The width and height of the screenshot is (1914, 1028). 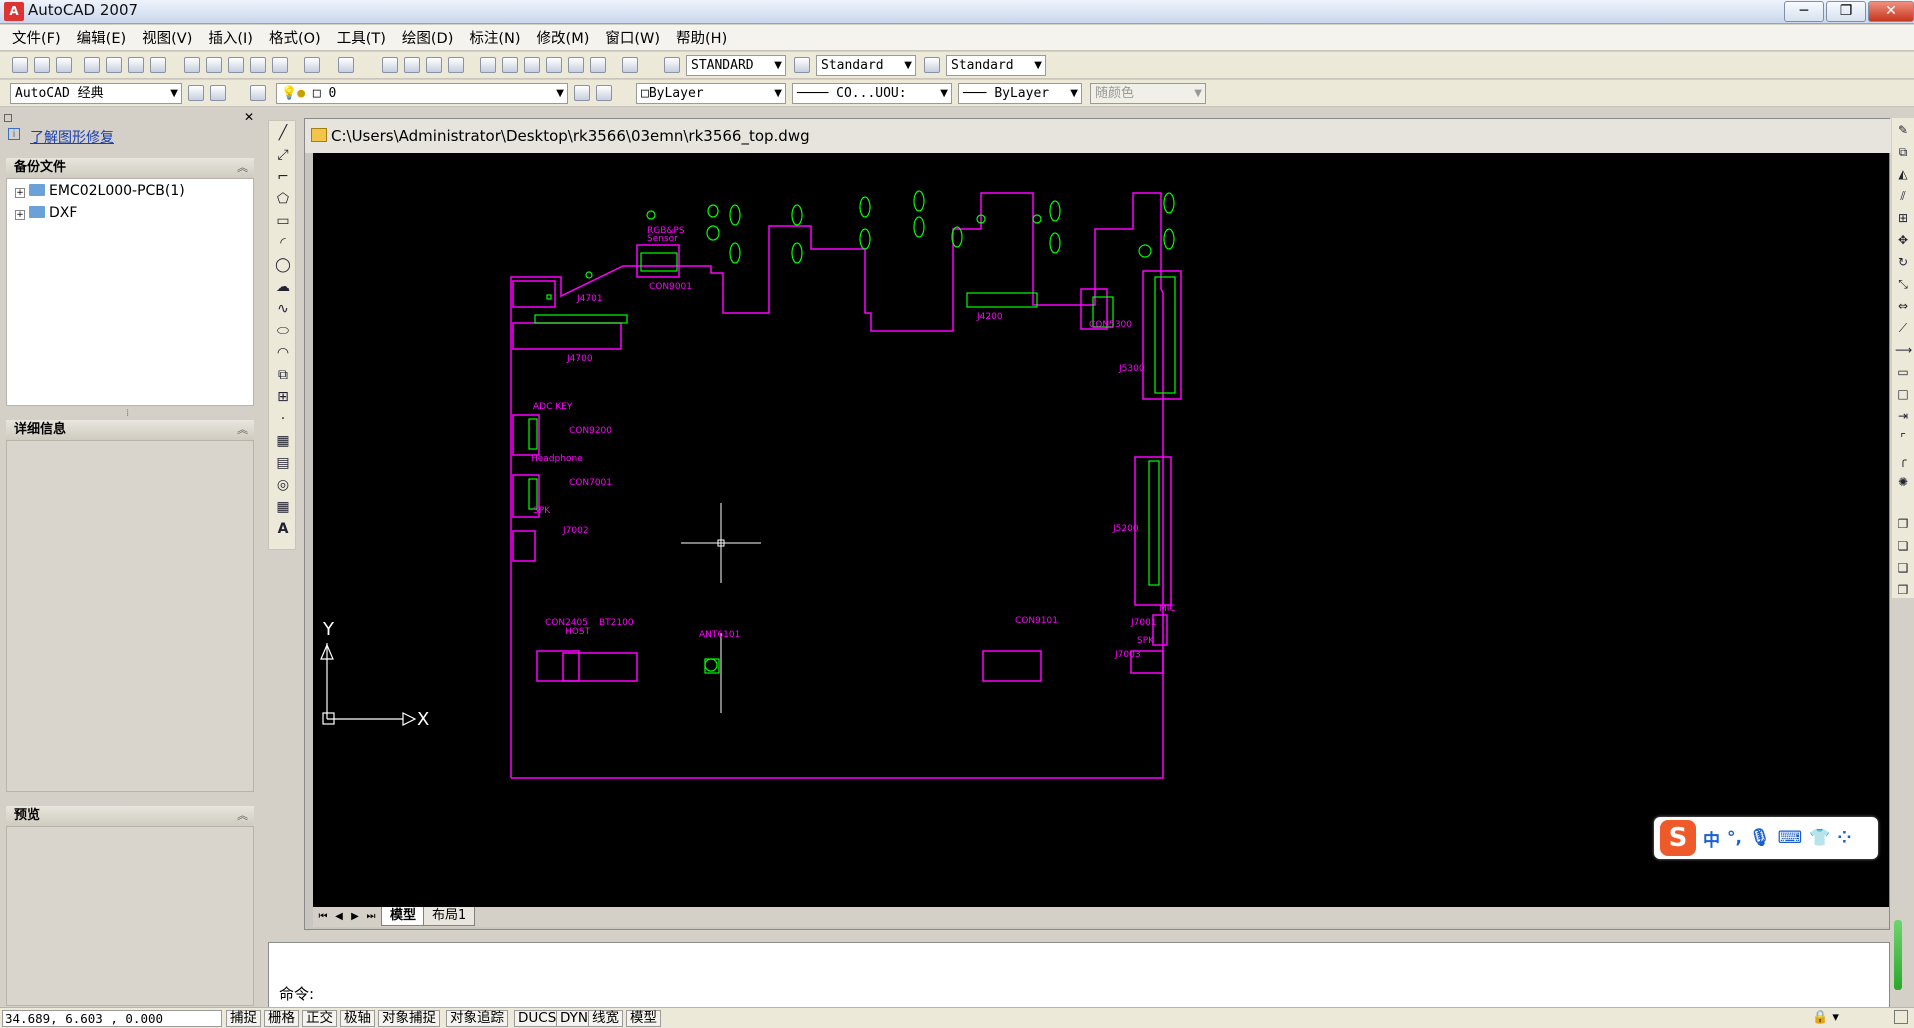 What do you see at coordinates (532, 65) in the screenshot?
I see `tool-palettes-icon` at bounding box center [532, 65].